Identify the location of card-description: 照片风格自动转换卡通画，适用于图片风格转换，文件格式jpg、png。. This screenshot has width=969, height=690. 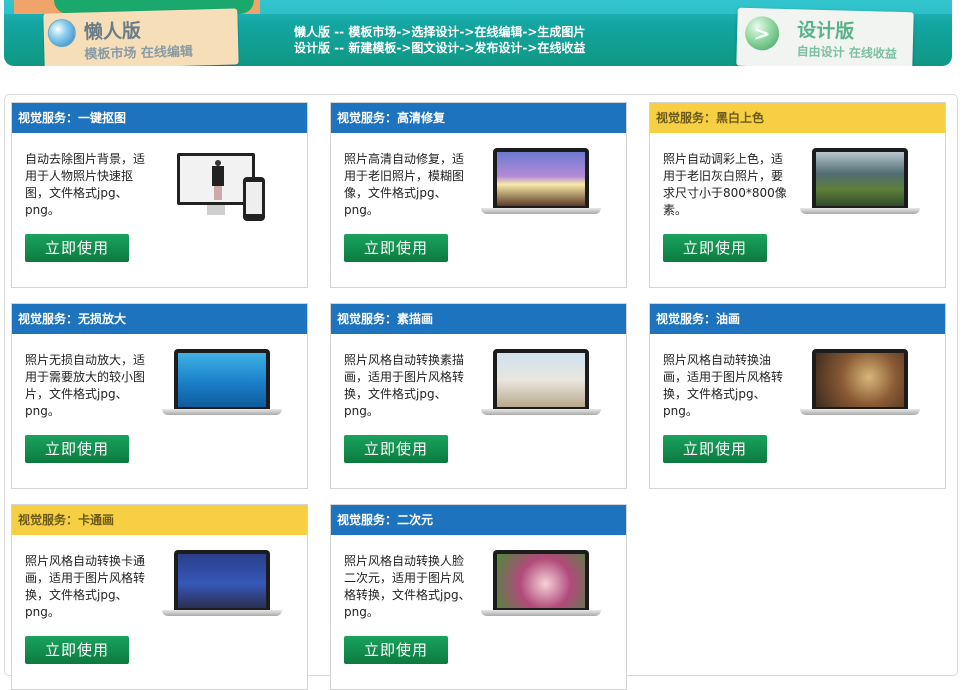
(85, 586).